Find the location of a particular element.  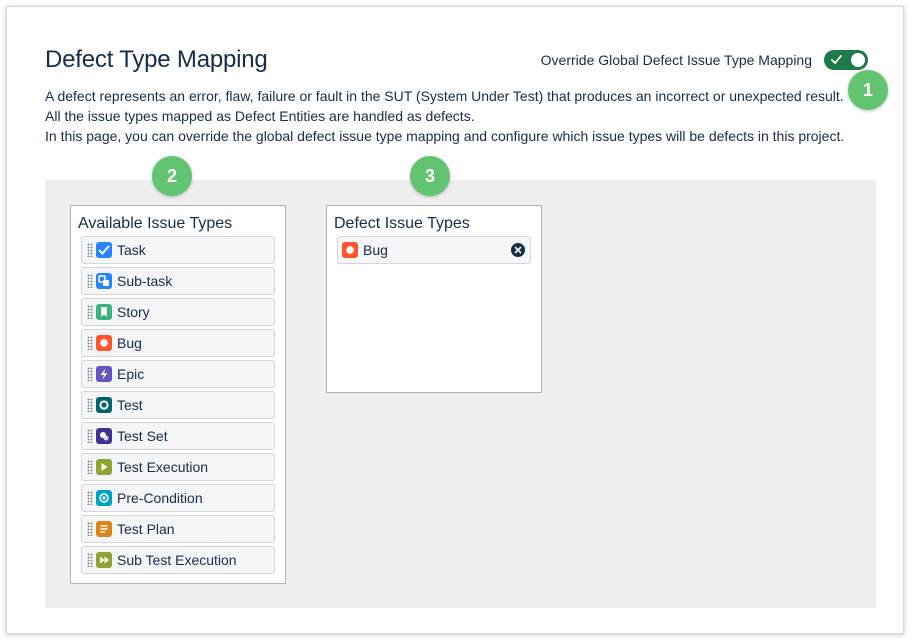

defect-issue-types-title: Defect Issue Types is located at coordinates (402, 223).